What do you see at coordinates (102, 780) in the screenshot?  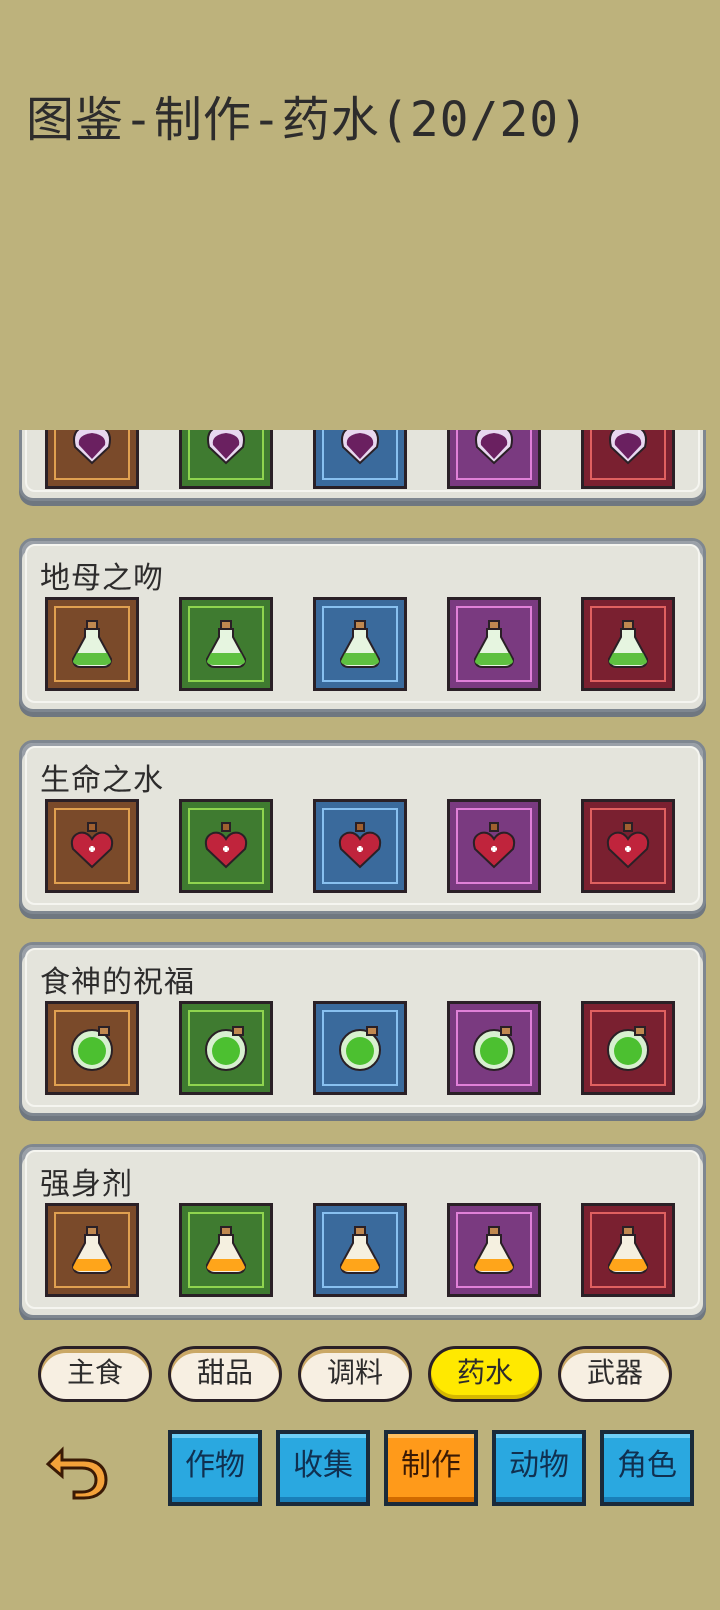 I see `recipe-name: 生命之水` at bounding box center [102, 780].